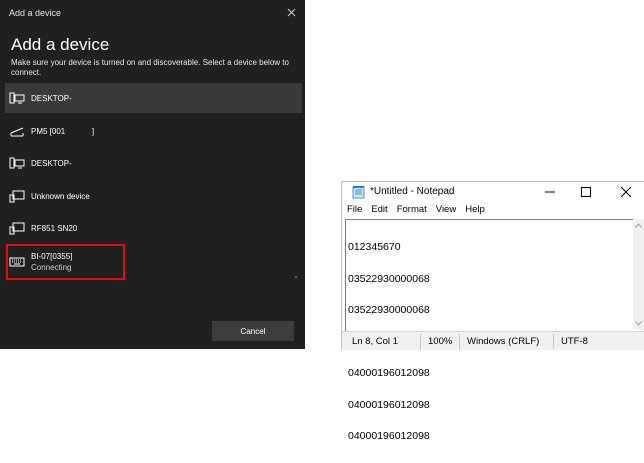 The width and height of the screenshot is (644, 463). I want to click on menu-edit: Edit, so click(376, 211).